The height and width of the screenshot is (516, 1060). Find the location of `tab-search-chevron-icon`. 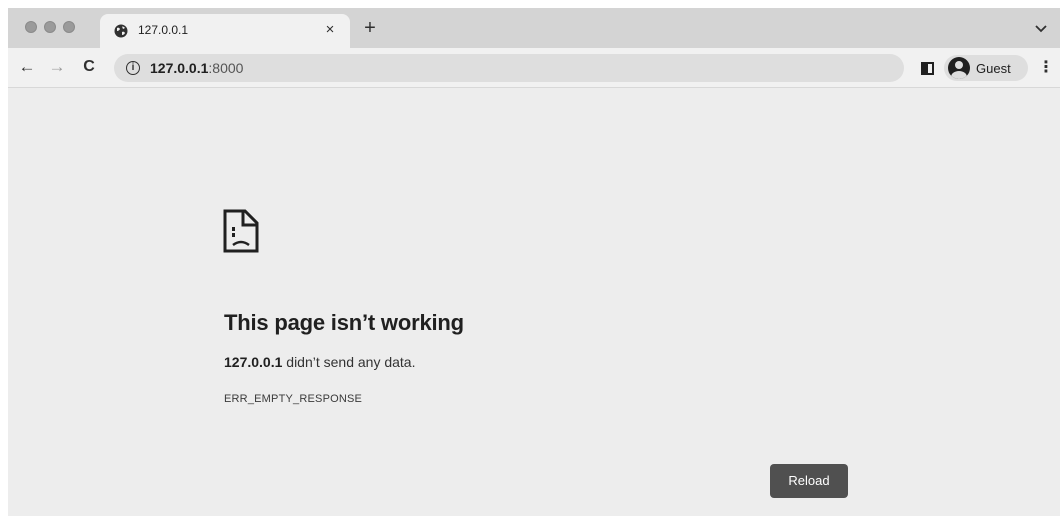

tab-search-chevron-icon is located at coordinates (1041, 28).